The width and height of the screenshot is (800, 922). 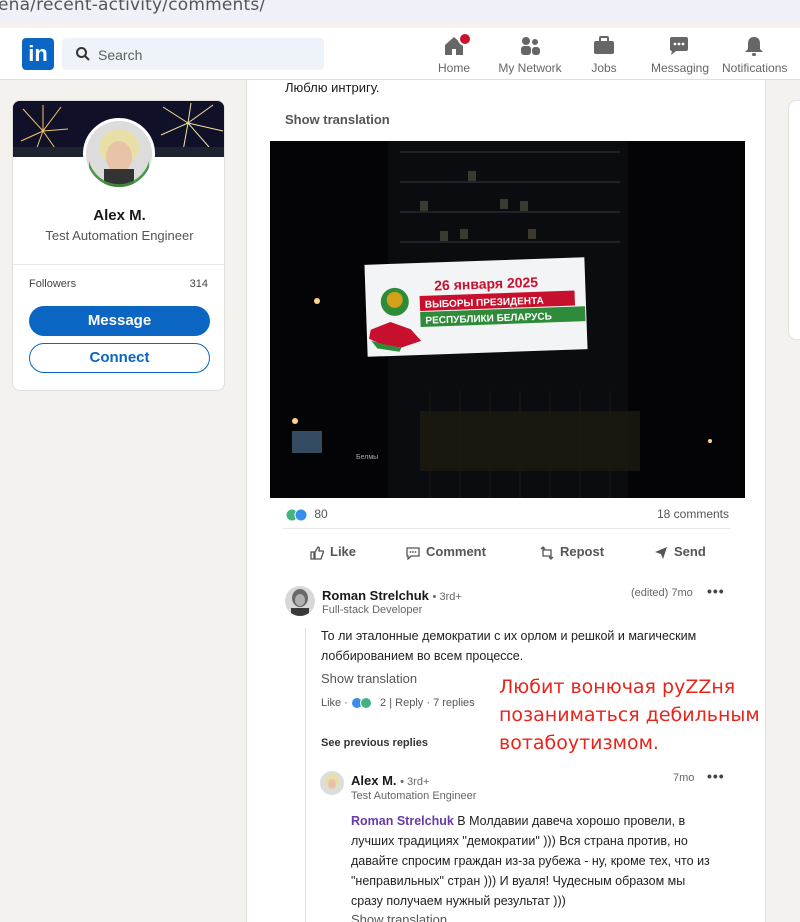 I want to click on post-reactions: 80, so click(x=306, y=514).